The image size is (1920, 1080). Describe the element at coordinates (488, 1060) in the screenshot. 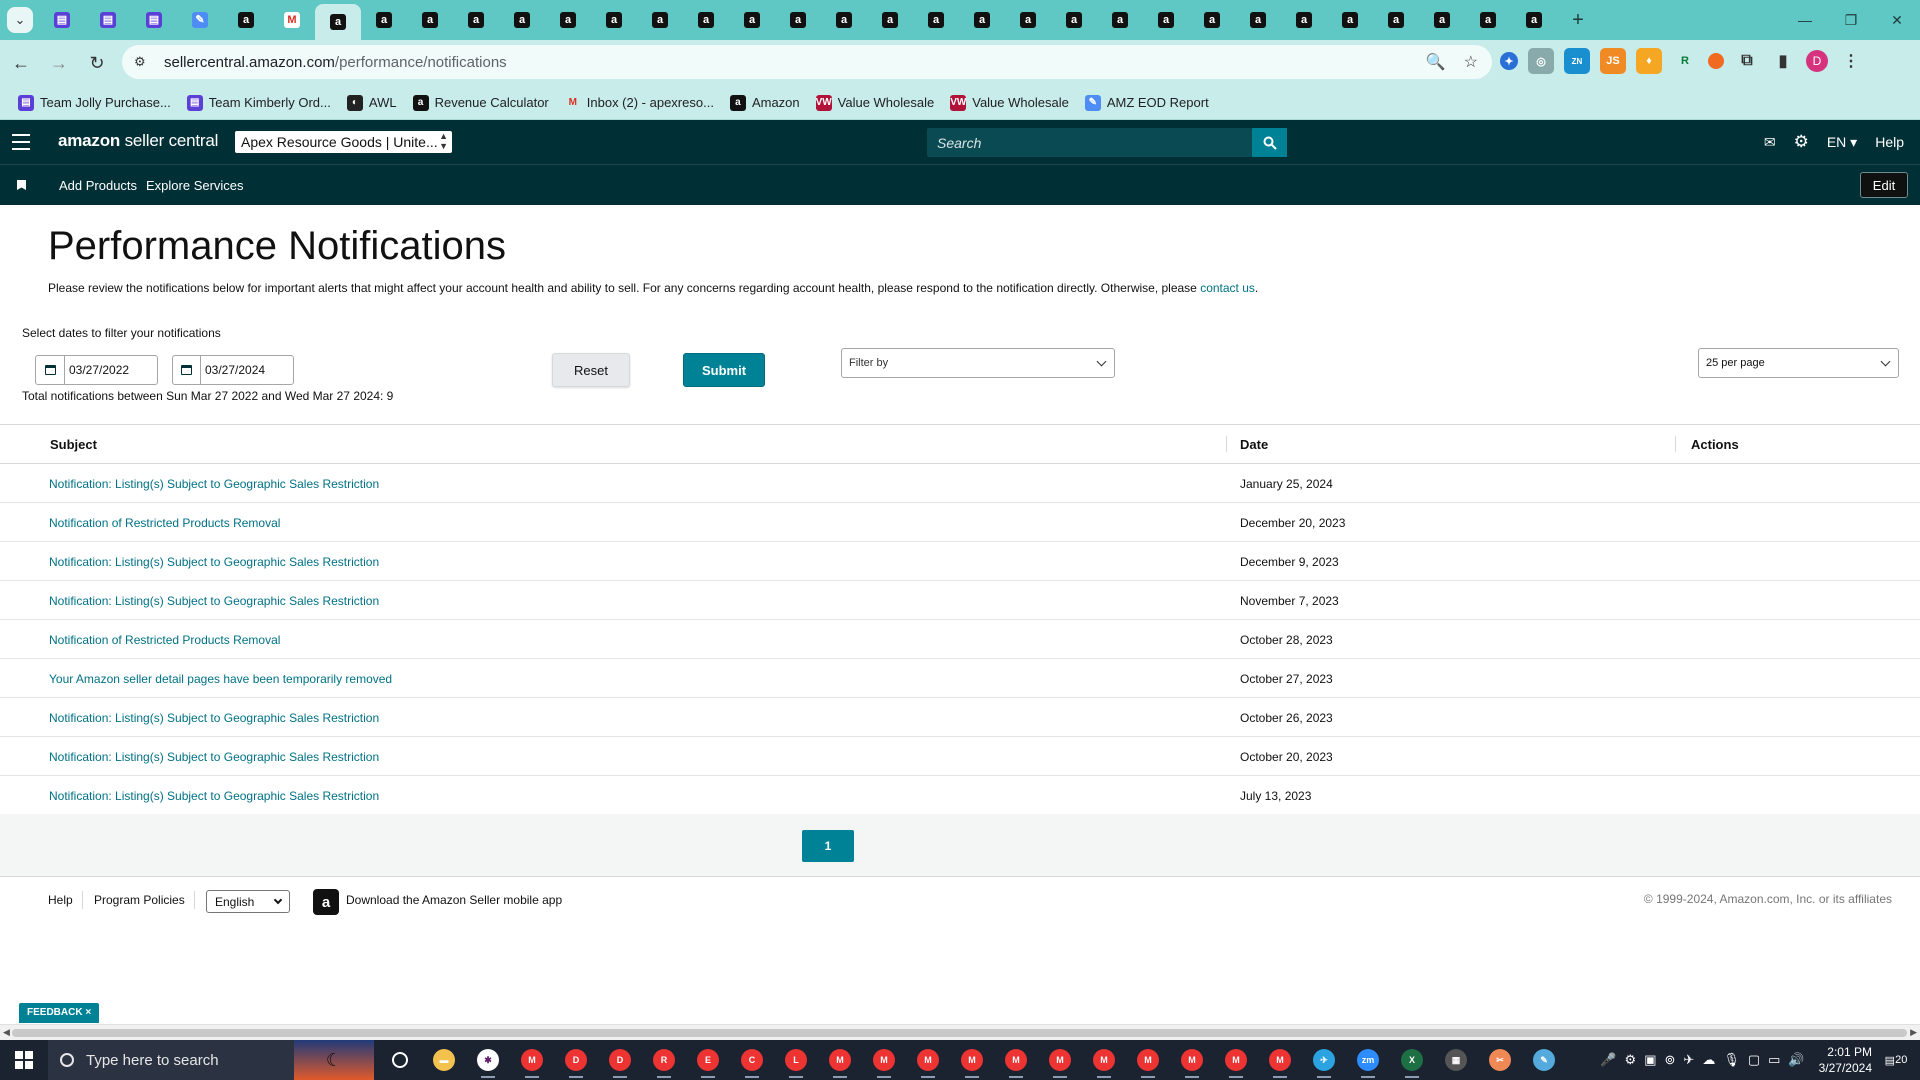

I see `taskbar-app: ✱` at that location.